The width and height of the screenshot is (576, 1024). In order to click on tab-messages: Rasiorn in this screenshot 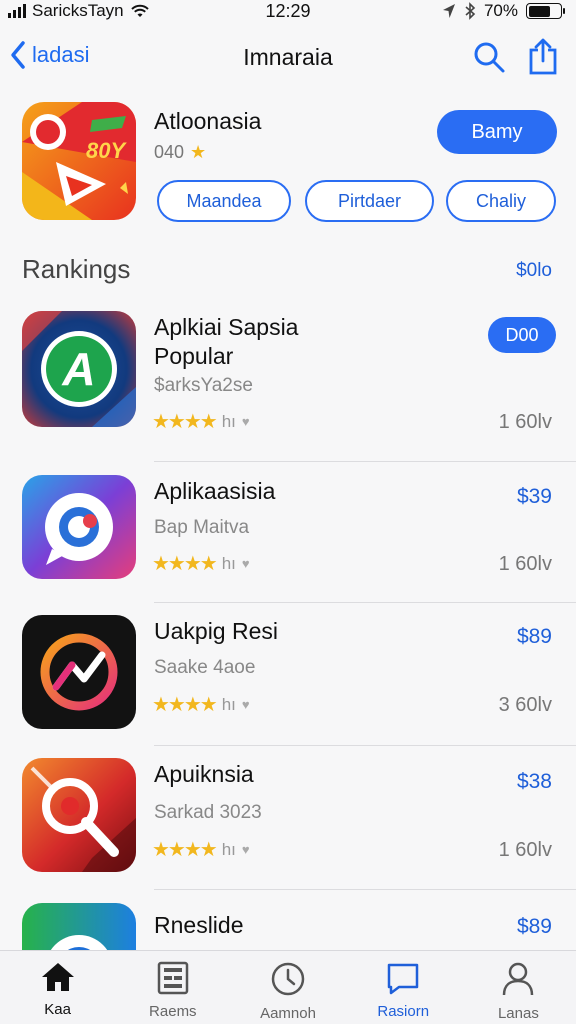, I will do `click(403, 987)`.